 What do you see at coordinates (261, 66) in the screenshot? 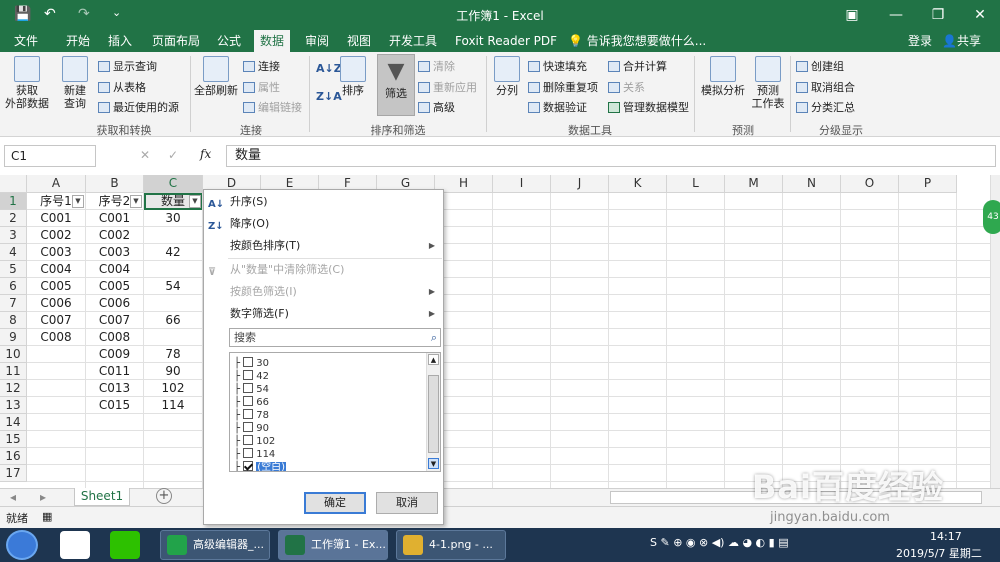
I see `connections-button: 连接` at bounding box center [261, 66].